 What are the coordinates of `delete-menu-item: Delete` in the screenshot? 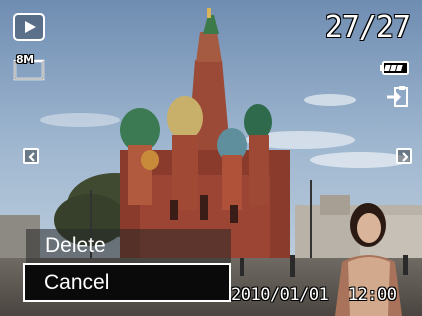 It's located at (128, 246).